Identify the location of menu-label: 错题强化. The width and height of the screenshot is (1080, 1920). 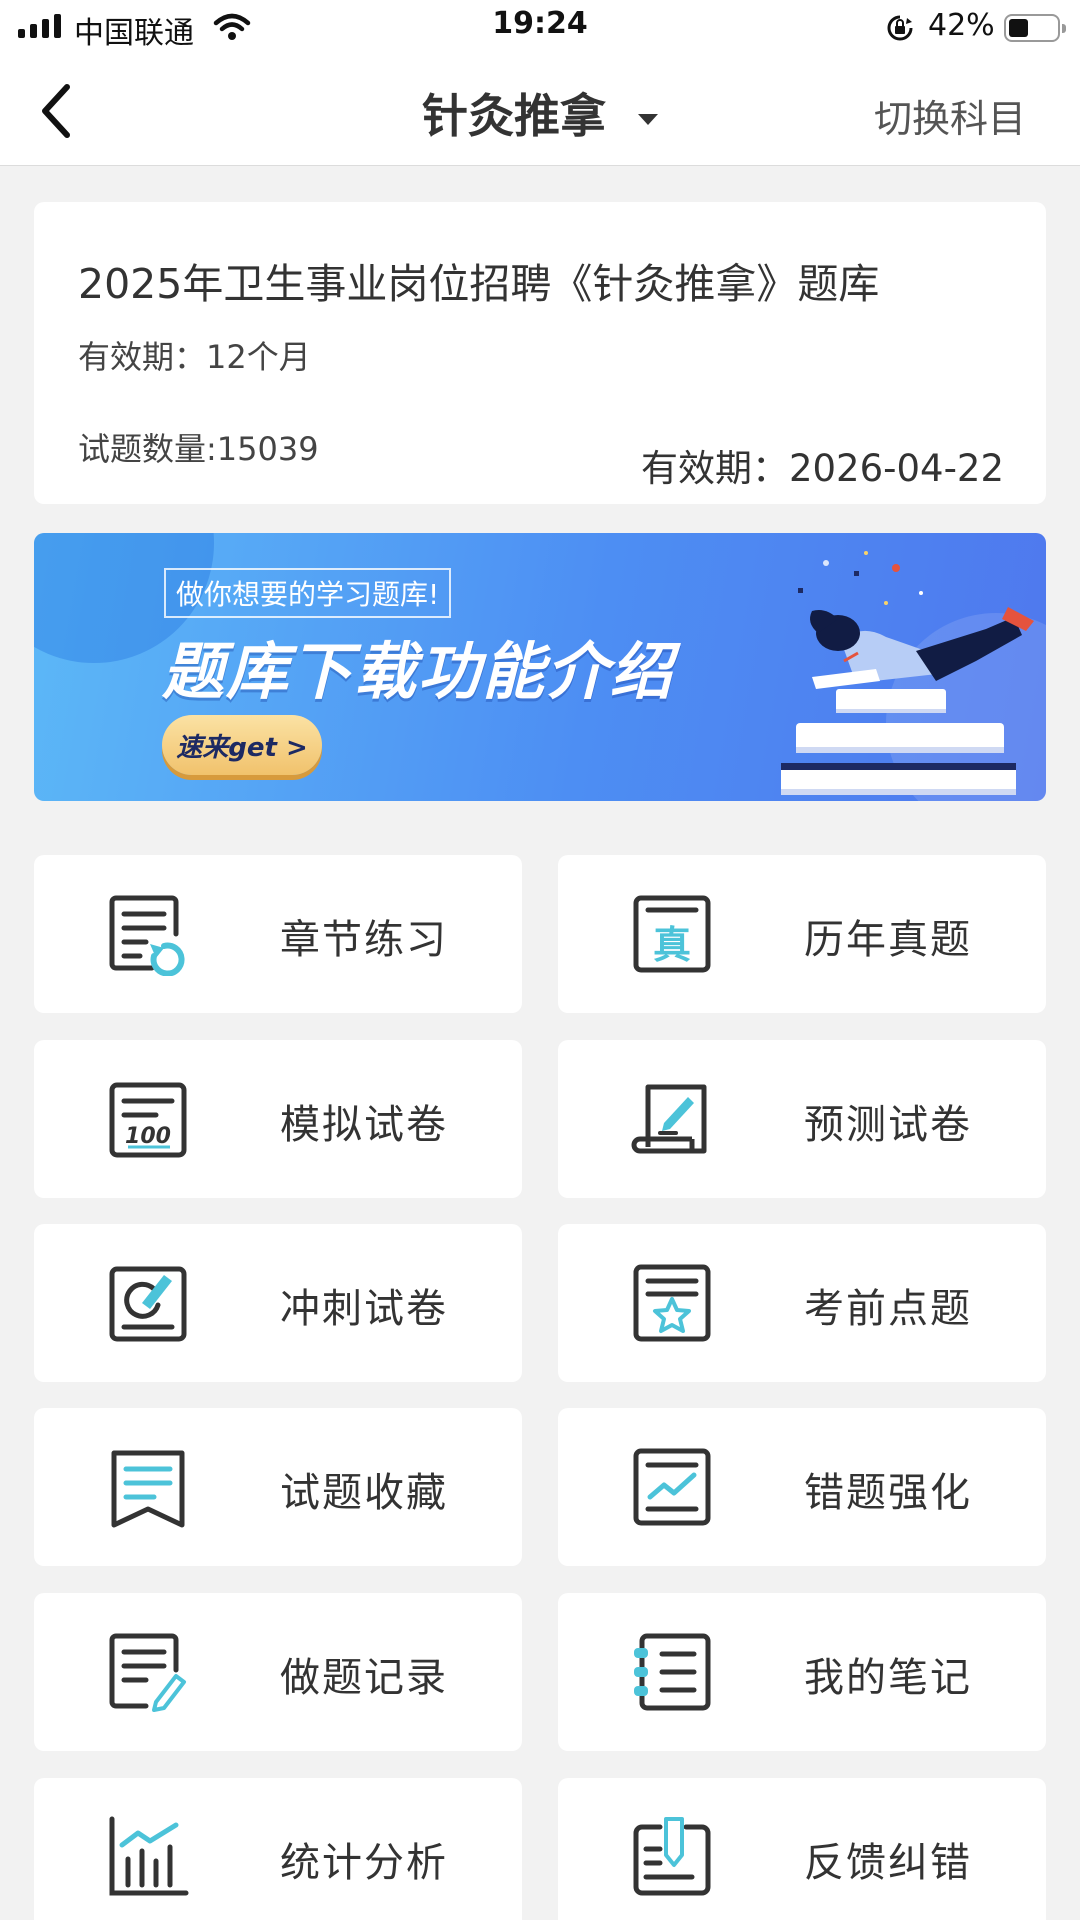
(888, 1493).